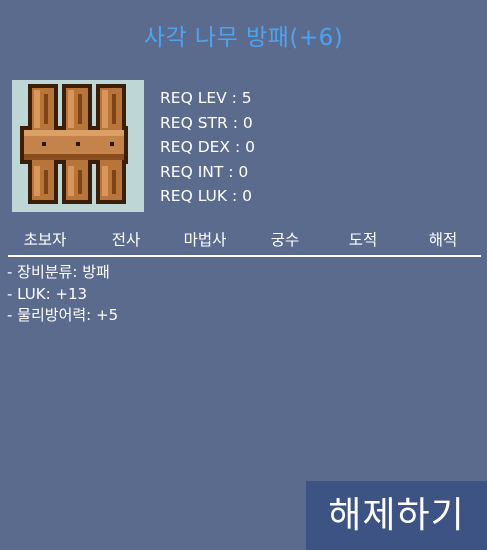 This screenshot has width=487, height=550. I want to click on item-icon-frame, so click(78, 146).